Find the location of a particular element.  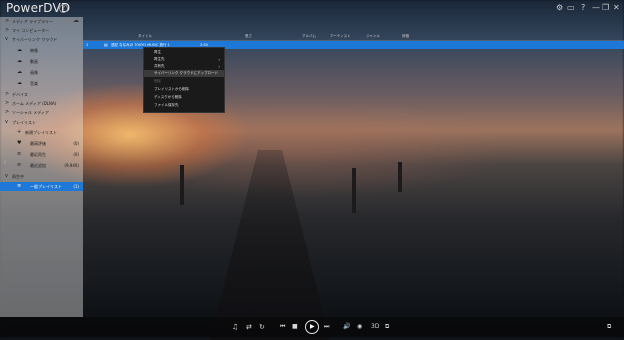

share-icon: ⧉ is located at coordinates (387, 327).